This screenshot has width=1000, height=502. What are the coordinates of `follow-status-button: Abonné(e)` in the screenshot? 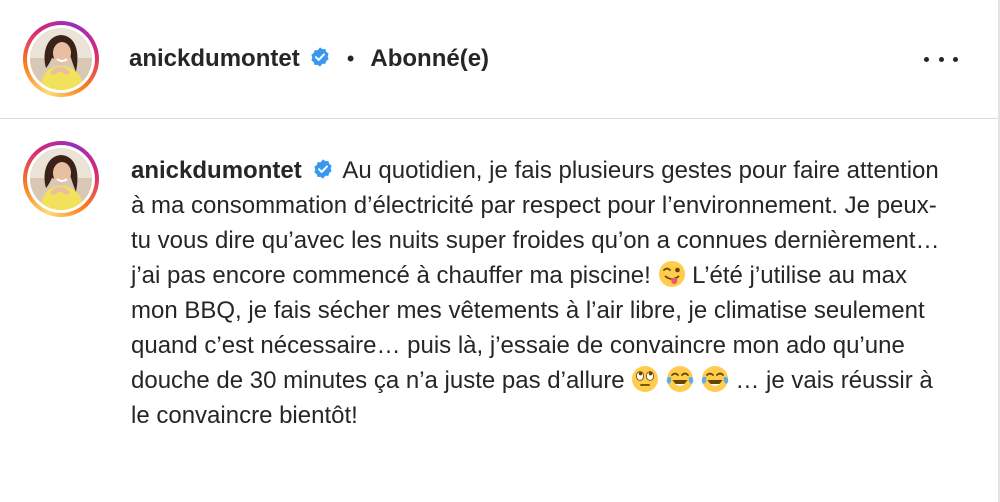 It's located at (429, 59).